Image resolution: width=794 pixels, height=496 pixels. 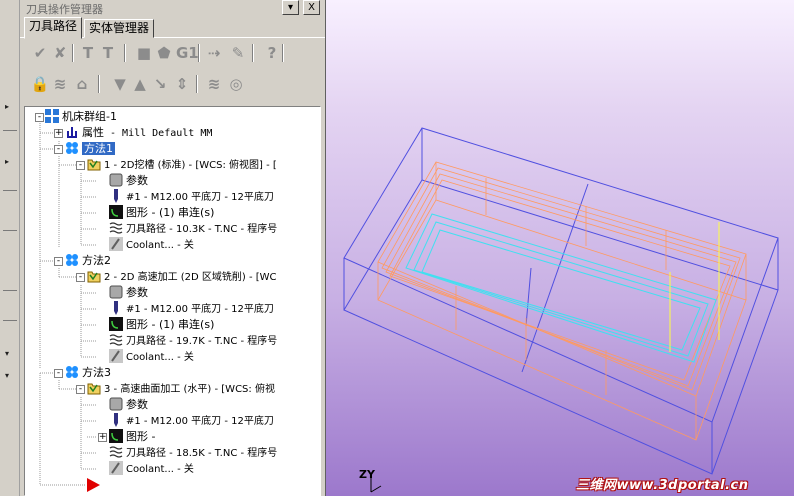 I want to click on tree-geometry-3-label: 图形 -, so click(x=141, y=436).